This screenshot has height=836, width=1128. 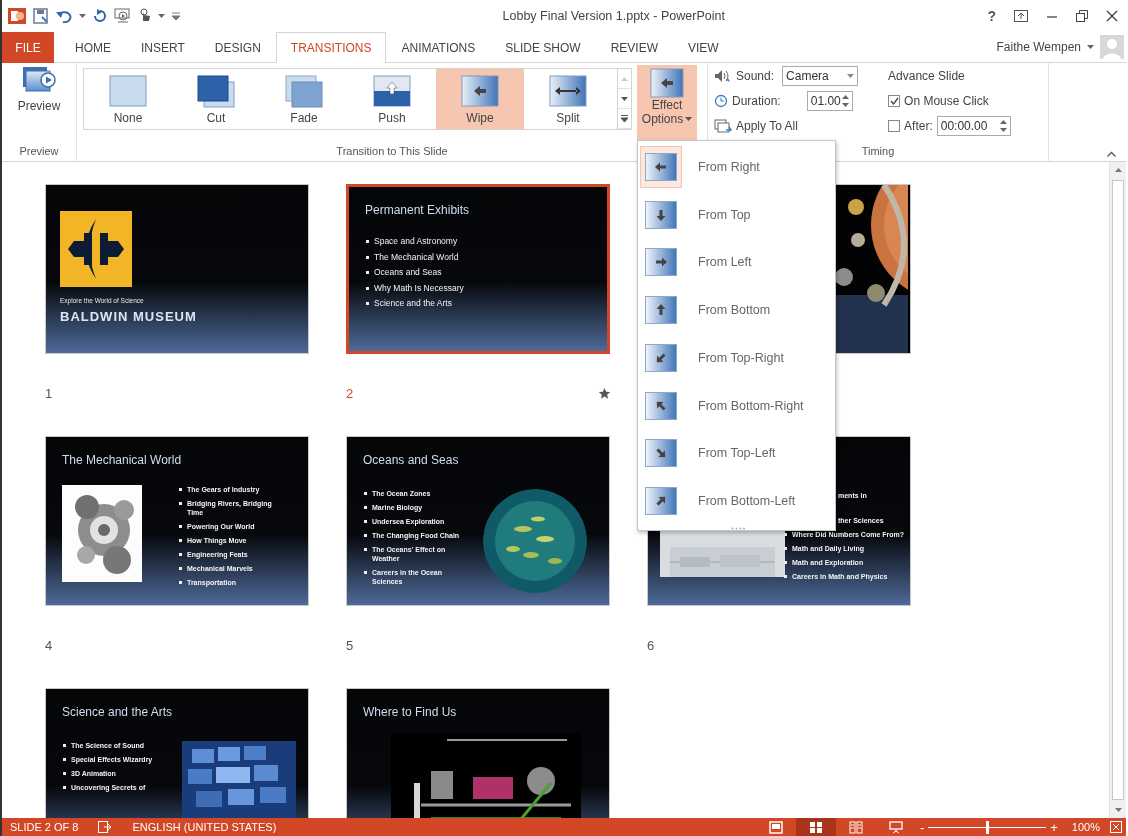 I want to click on group-label: Preview, so click(x=39, y=152).